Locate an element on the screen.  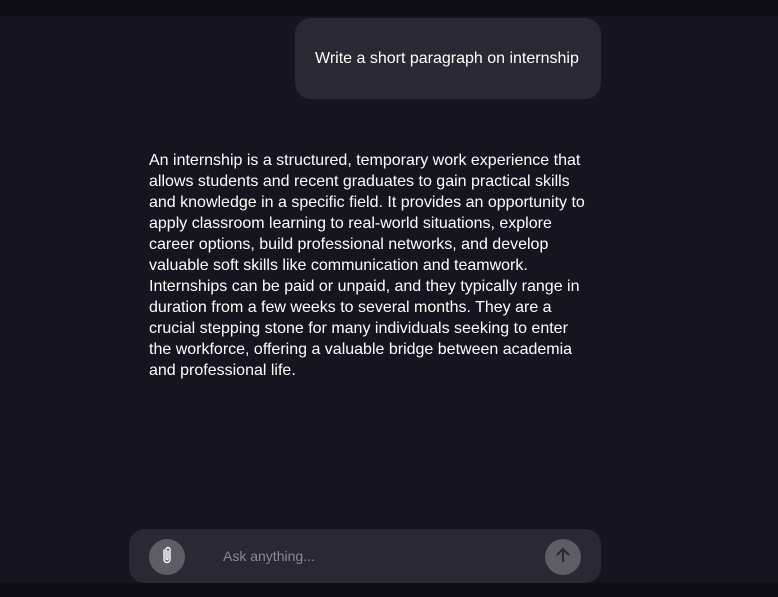
paperclip-icon is located at coordinates (167, 557).